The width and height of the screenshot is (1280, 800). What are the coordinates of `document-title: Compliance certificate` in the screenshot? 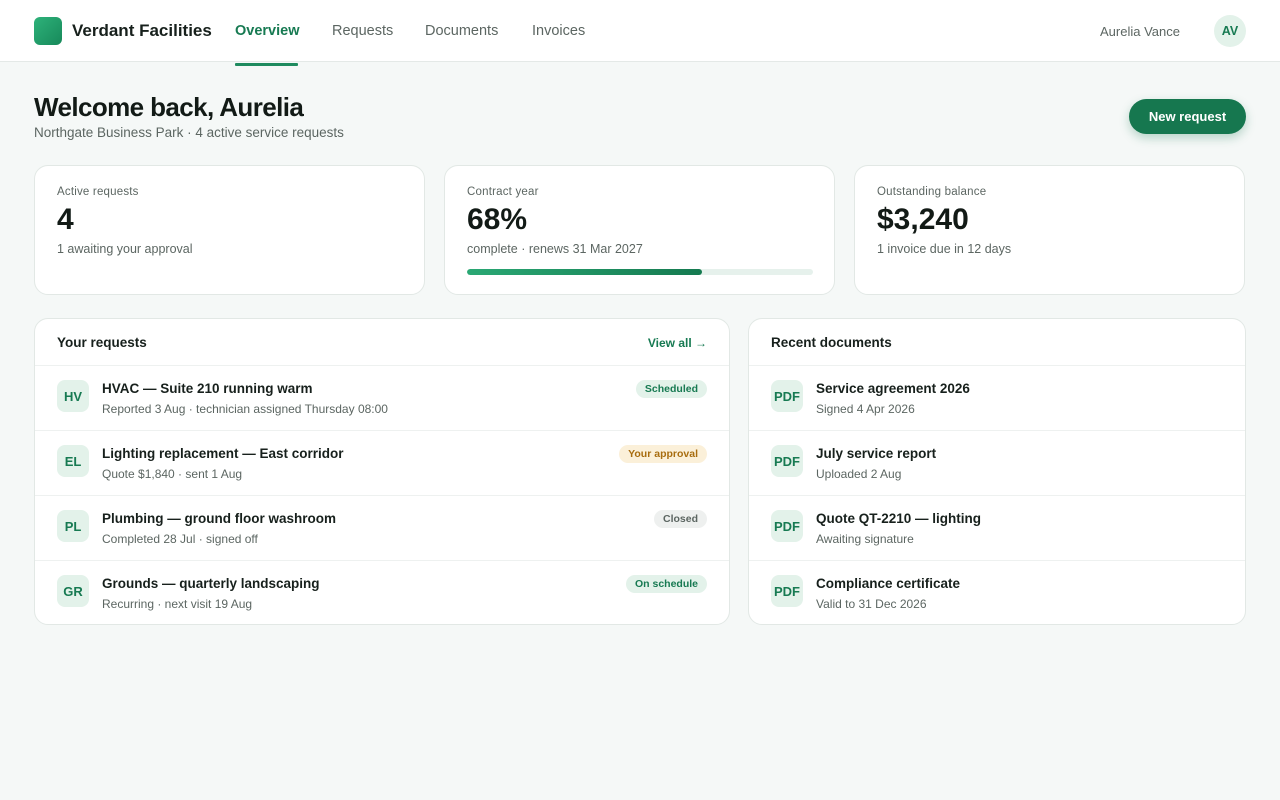 It's located at (888, 583).